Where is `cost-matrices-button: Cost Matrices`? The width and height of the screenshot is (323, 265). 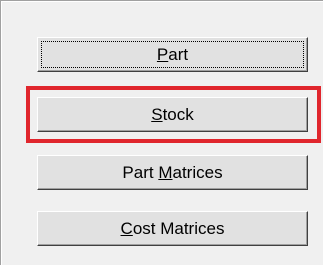 cost-matrices-button: Cost Matrices is located at coordinates (172, 228).